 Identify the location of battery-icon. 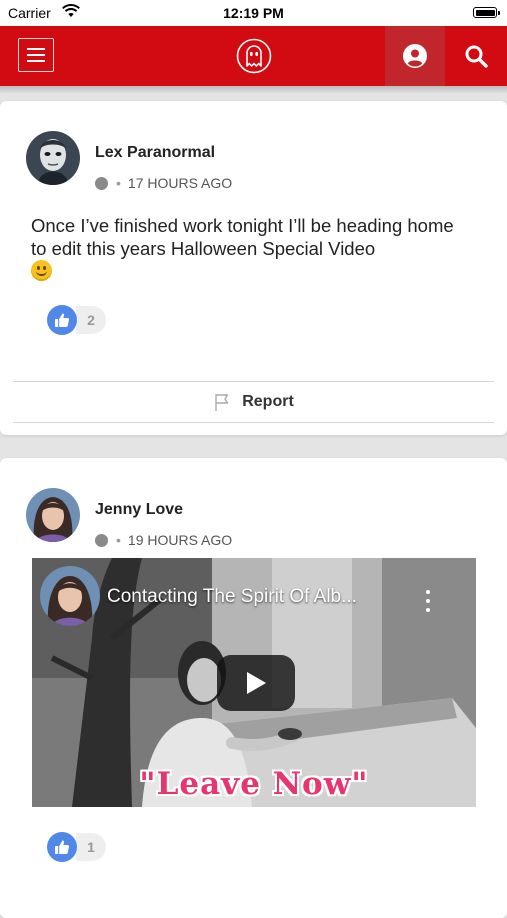
(486, 12).